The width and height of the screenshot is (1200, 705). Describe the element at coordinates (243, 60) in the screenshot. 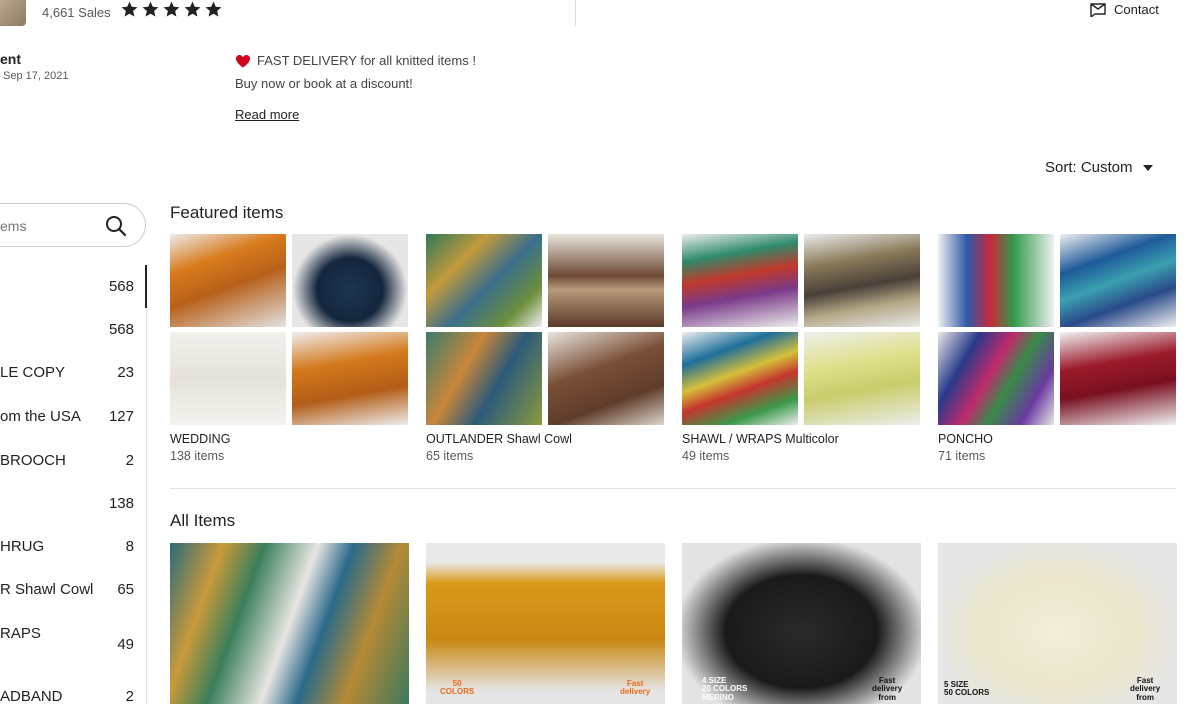

I see `heart-icon` at that location.